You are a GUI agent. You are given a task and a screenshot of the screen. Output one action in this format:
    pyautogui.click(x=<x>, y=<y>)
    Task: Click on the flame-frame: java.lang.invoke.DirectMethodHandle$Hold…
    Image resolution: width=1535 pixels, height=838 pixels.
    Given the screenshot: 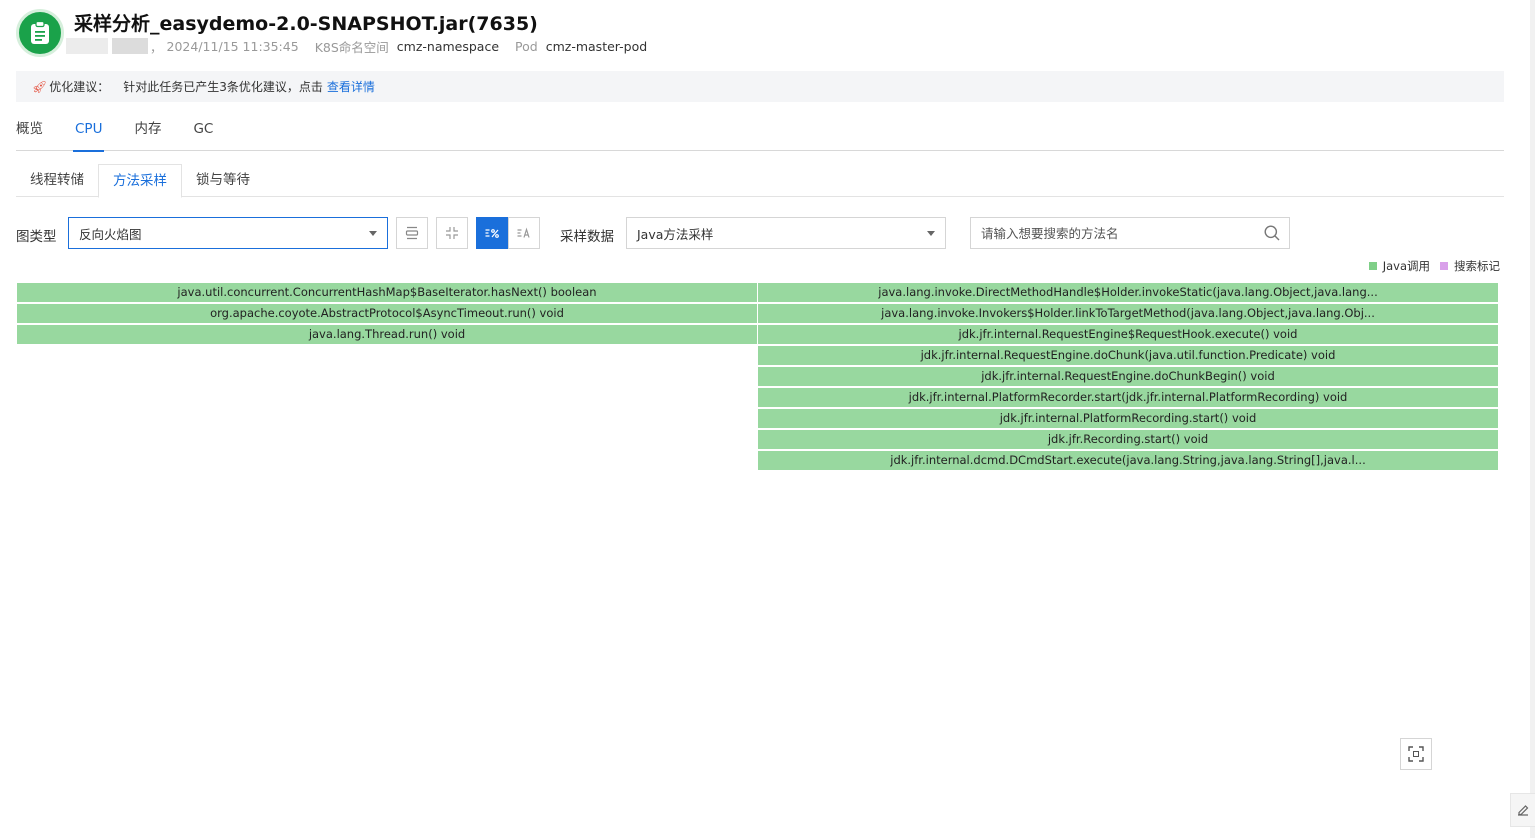 What is the action you would take?
    pyautogui.click(x=1128, y=292)
    